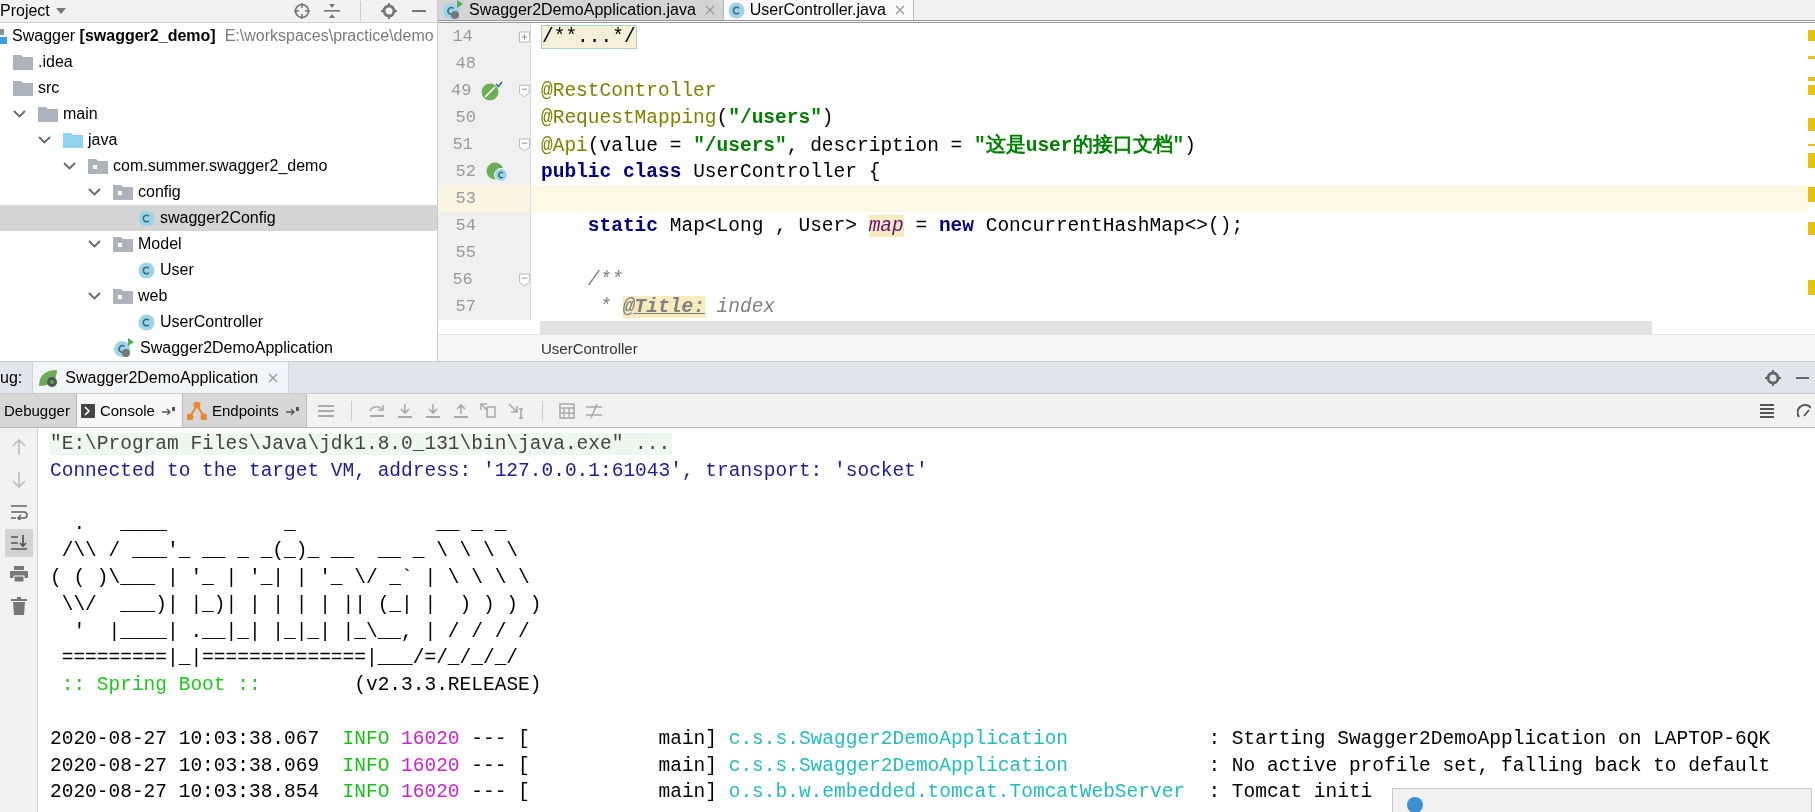  What do you see at coordinates (160, 685) in the screenshot?
I see `spring-boot-label: :: Spring Boot ::` at bounding box center [160, 685].